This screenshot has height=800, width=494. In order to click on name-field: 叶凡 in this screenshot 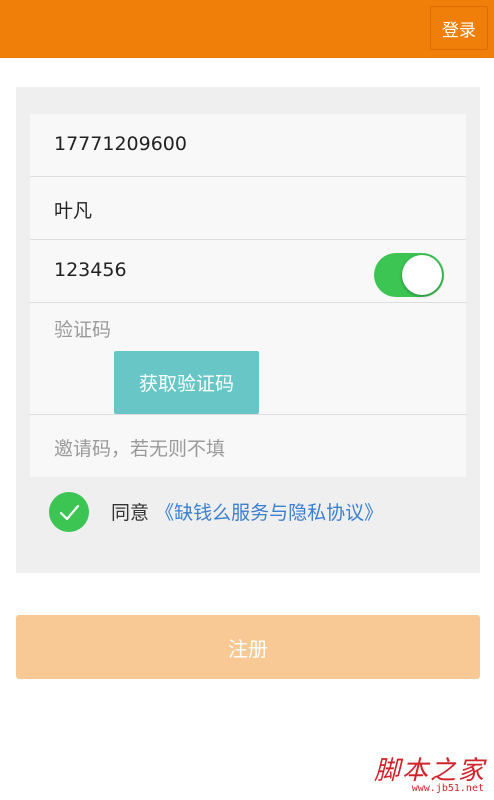, I will do `click(248, 208)`.